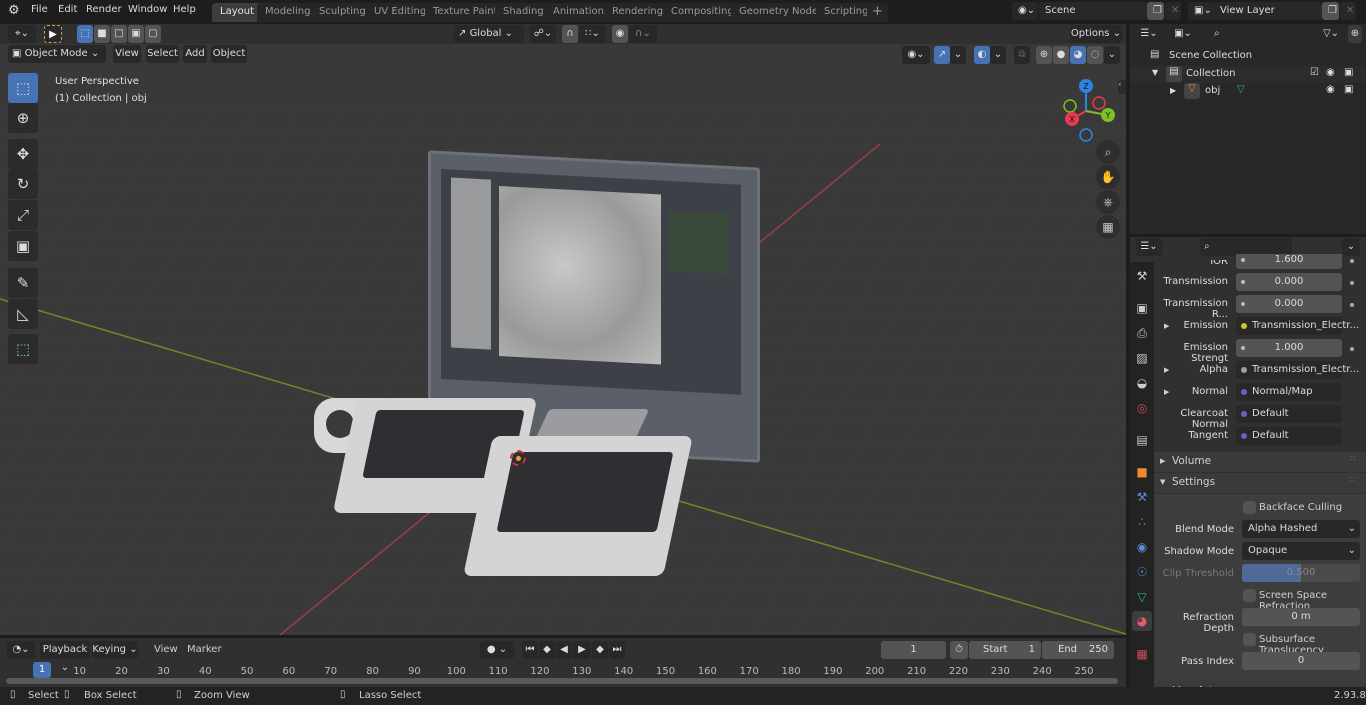  Describe the element at coordinates (1352, 458) in the screenshot. I see `drag-handle-icon: ∷` at that location.